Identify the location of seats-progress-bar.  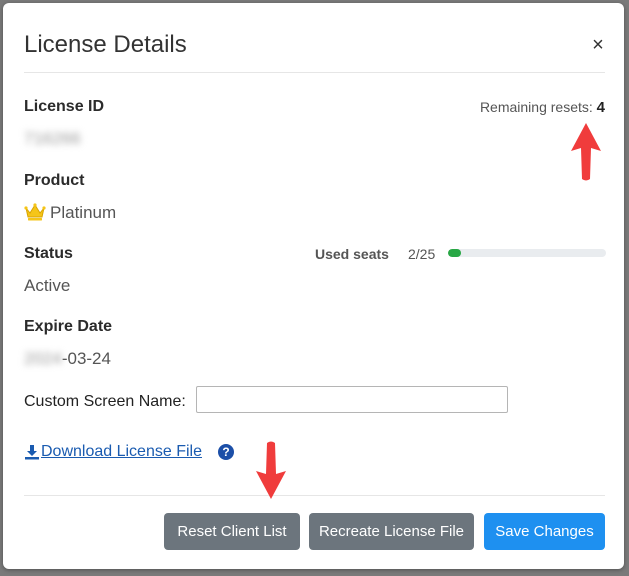
(527, 253).